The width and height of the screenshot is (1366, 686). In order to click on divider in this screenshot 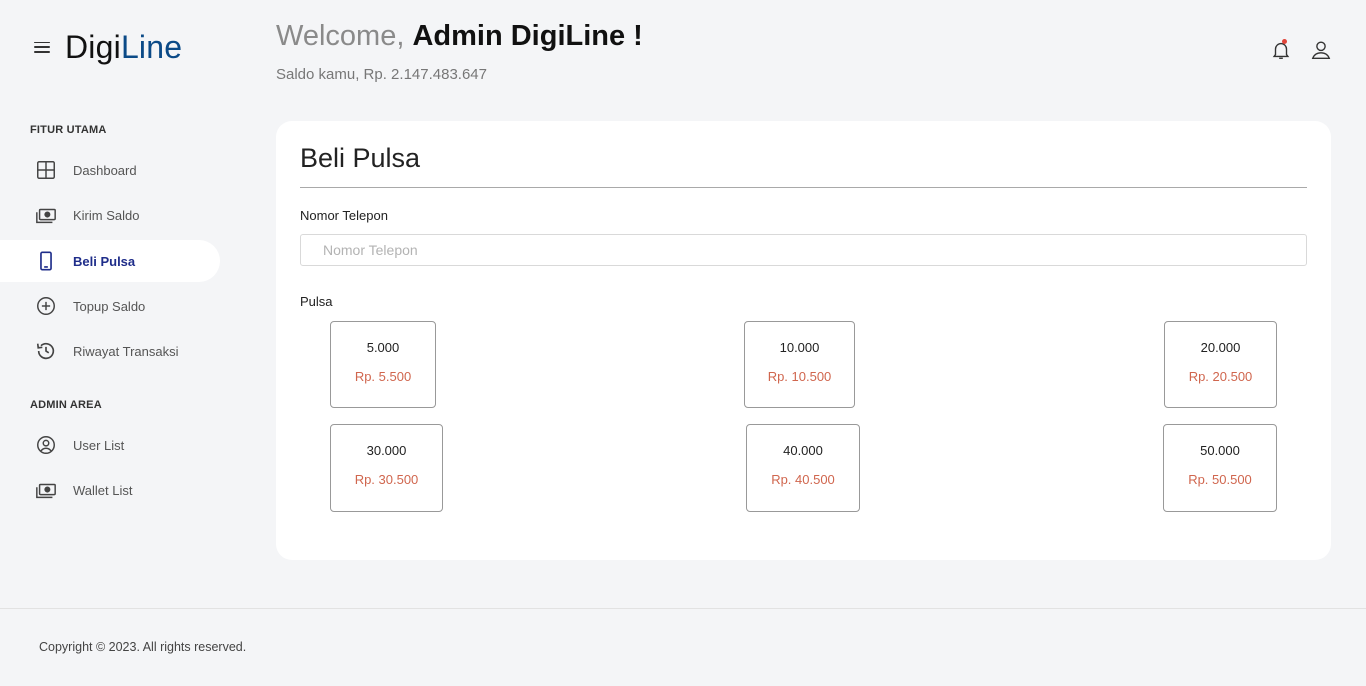, I will do `click(803, 187)`.